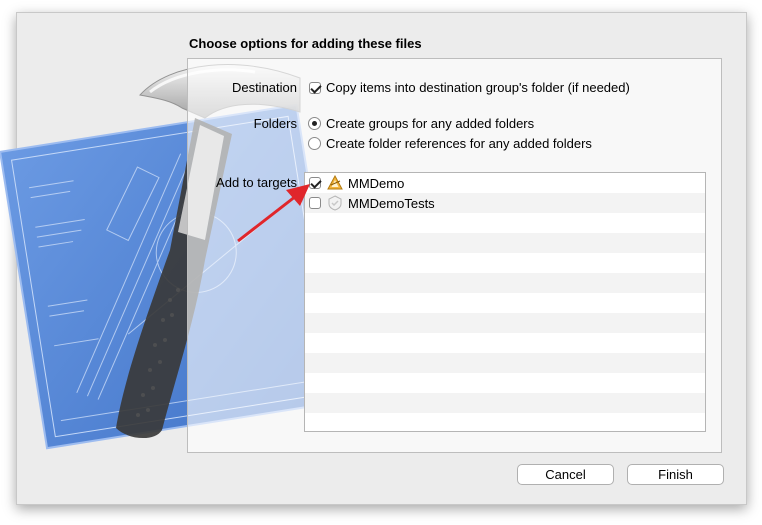  Describe the element at coordinates (314, 143) in the screenshot. I see `create-folder-references-radio` at that location.